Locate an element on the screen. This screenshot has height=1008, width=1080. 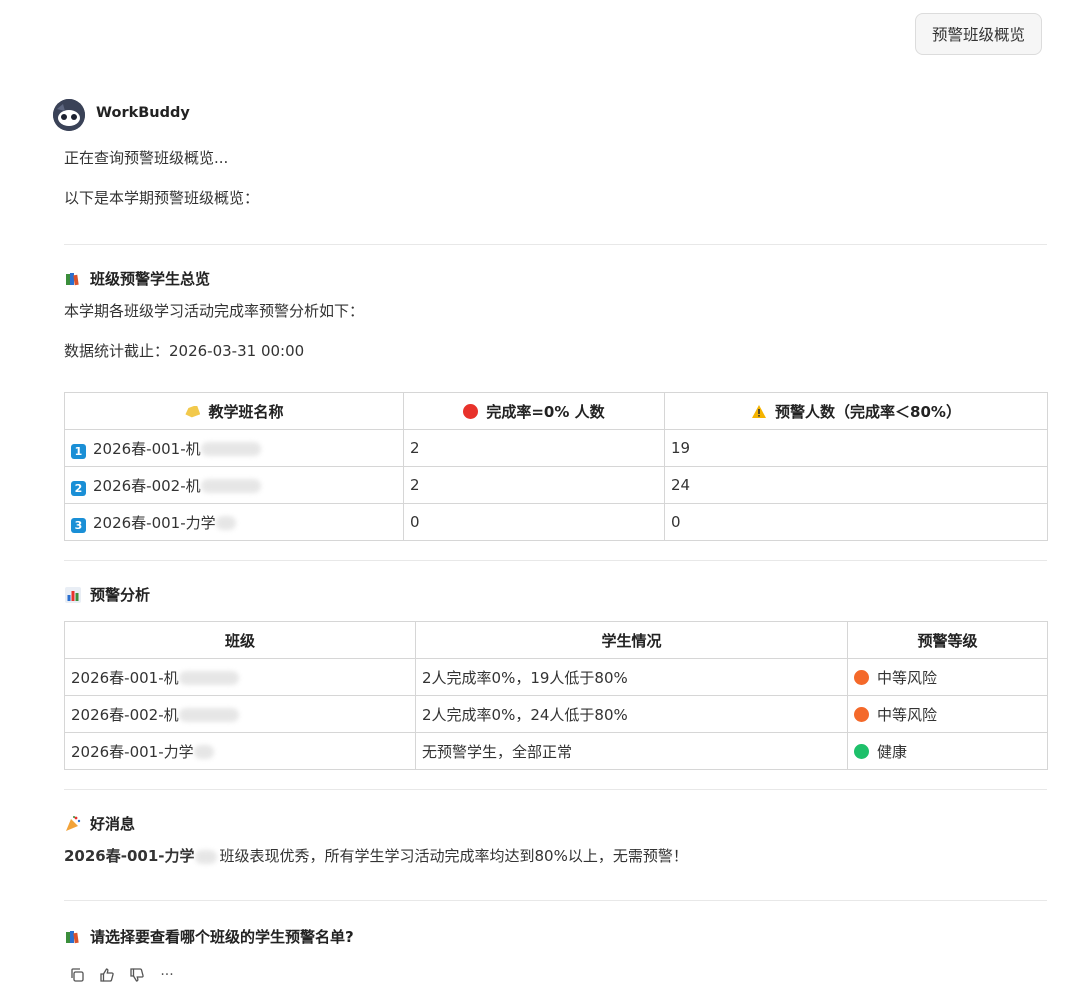
question-text: 请选择要查看哪个班级的学生预警名单? is located at coordinates (222, 937).